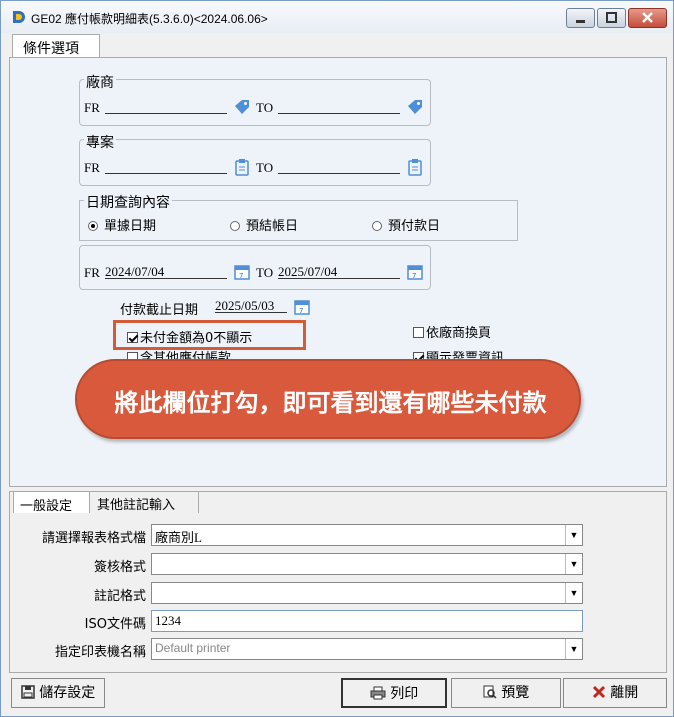 Image resolution: width=674 pixels, height=717 pixels. I want to click on printer-select: Default printer ▼, so click(367, 649).